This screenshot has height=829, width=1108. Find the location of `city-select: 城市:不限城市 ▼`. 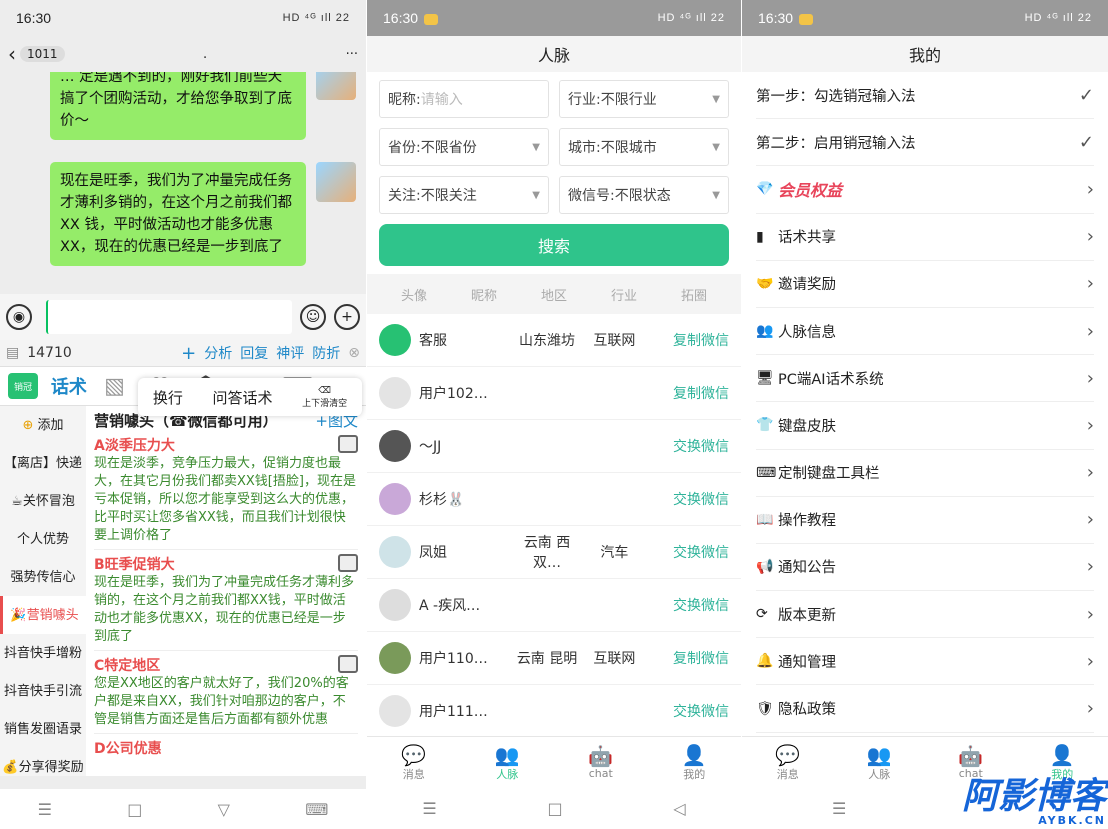

city-select: 城市:不限城市 ▼ is located at coordinates (644, 147).